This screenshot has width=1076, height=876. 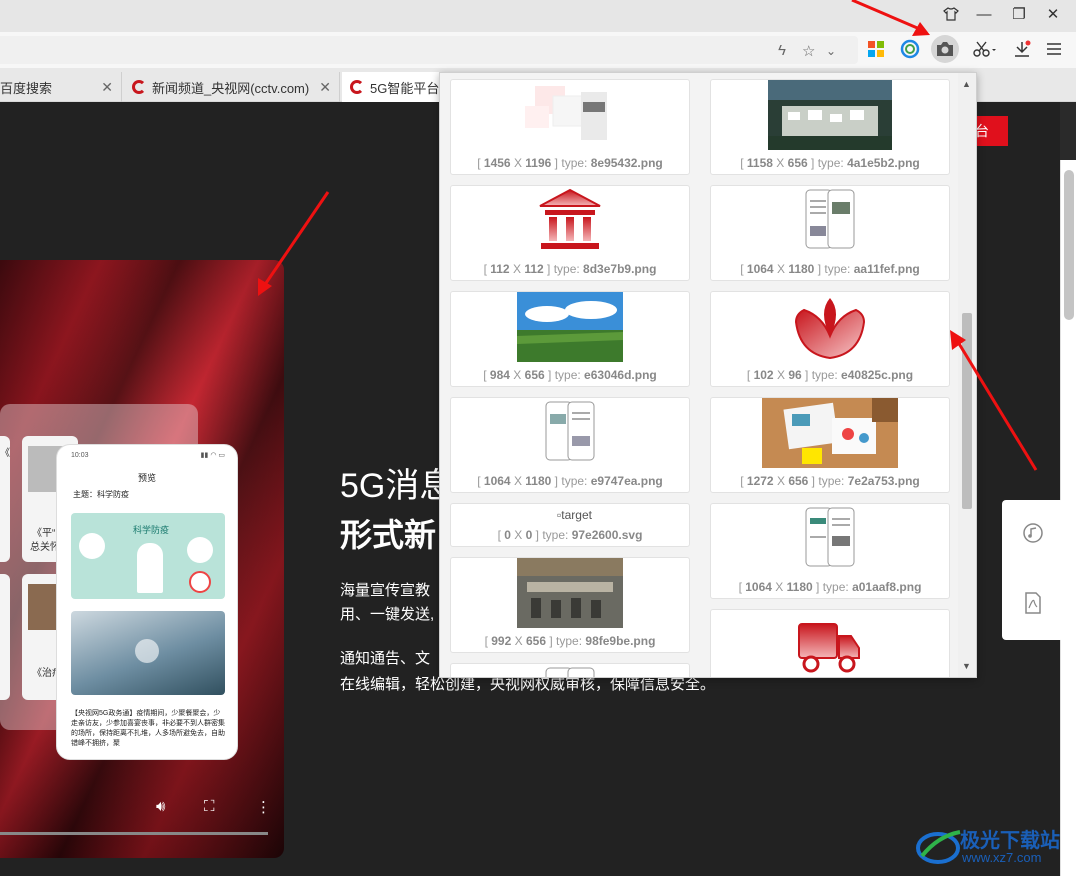 I want to click on image-card: [ 112 X 112 ] type: 8d3e7b9.png, so click(x=570, y=233).